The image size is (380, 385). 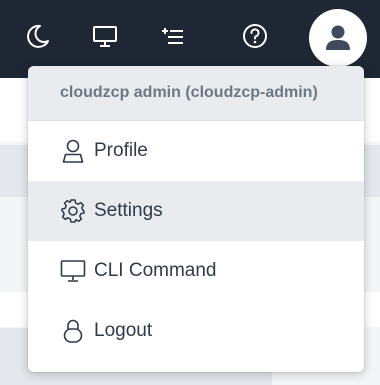 What do you see at coordinates (73, 331) in the screenshot?
I see `lock-icon` at bounding box center [73, 331].